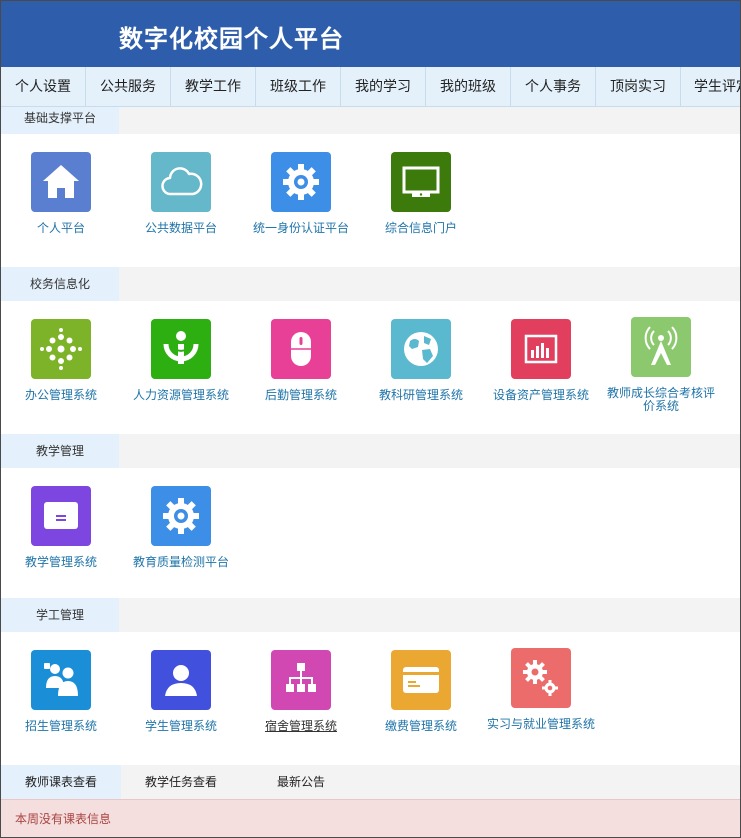 The width and height of the screenshot is (741, 838). What do you see at coordinates (60, 120) in the screenshot?
I see `section-title: 基础支撑平台` at bounding box center [60, 120].